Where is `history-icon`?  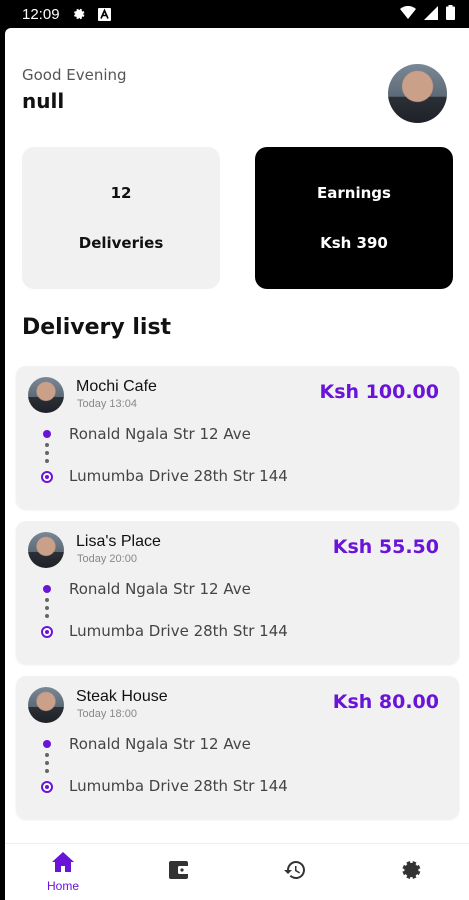
history-icon is located at coordinates (295, 872).